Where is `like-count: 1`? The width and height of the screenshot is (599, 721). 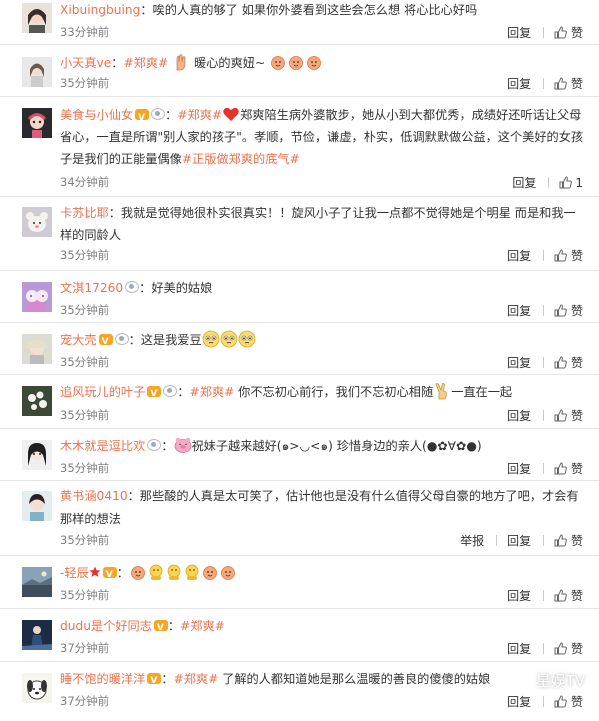 like-count: 1 is located at coordinates (579, 183).